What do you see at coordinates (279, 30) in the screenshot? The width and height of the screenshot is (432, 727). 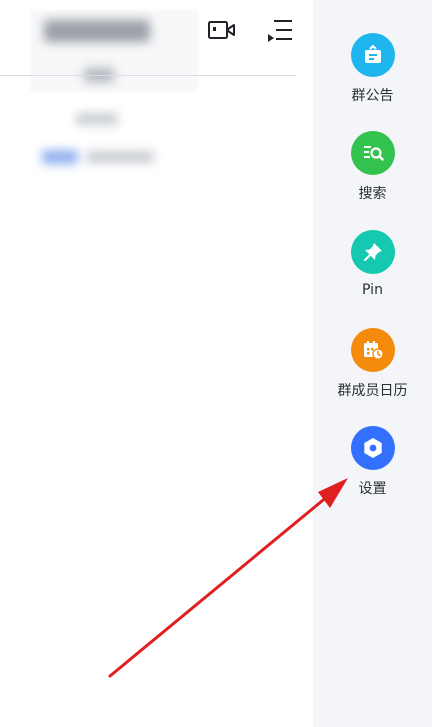 I see `menu-list-icon` at bounding box center [279, 30].